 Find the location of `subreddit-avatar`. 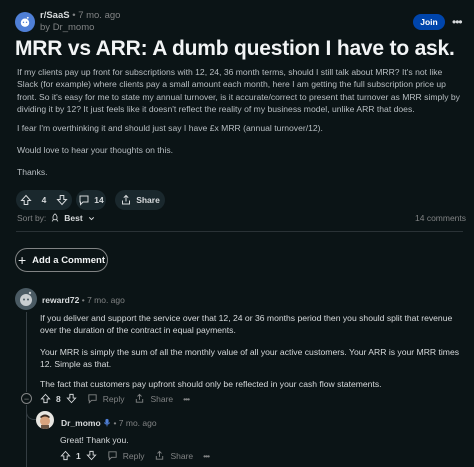

subreddit-avatar is located at coordinates (25, 22).